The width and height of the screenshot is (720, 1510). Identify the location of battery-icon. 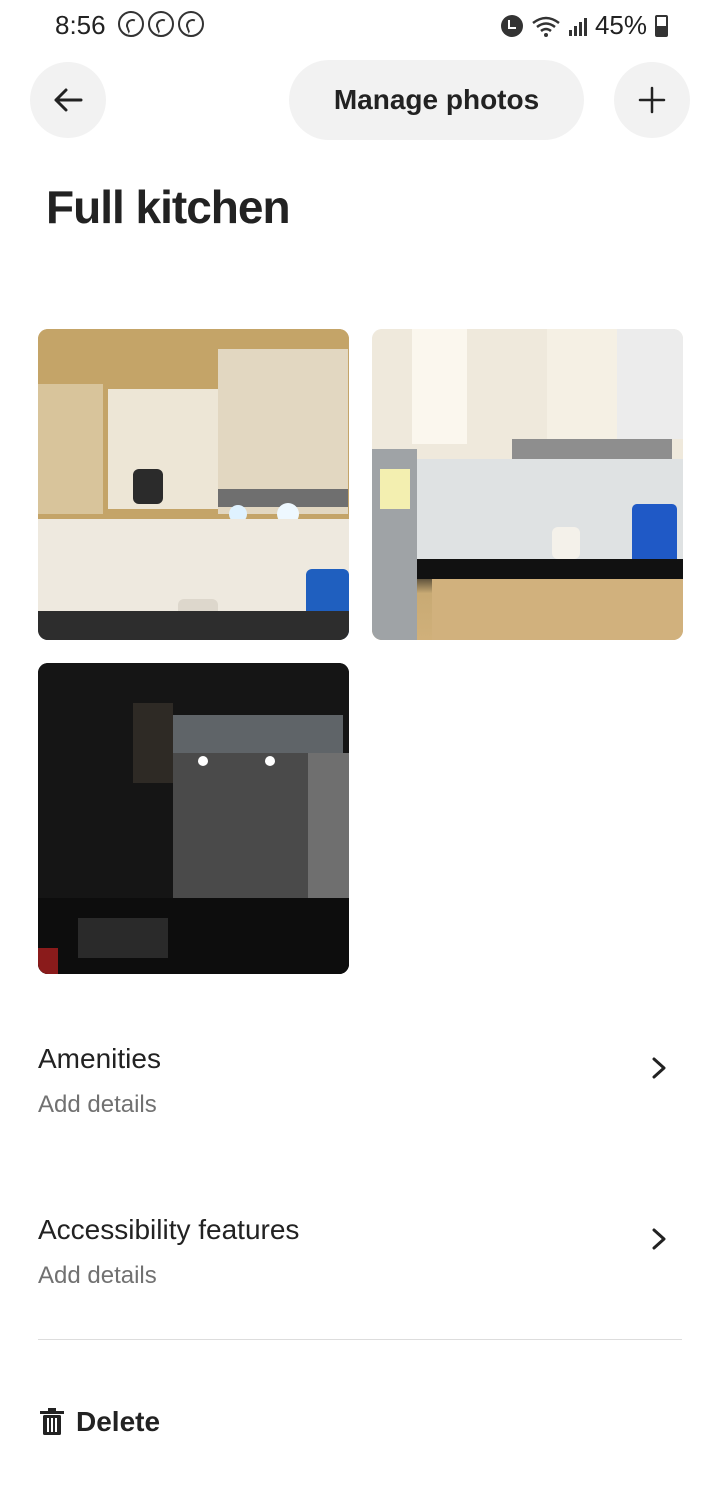
(661, 25).